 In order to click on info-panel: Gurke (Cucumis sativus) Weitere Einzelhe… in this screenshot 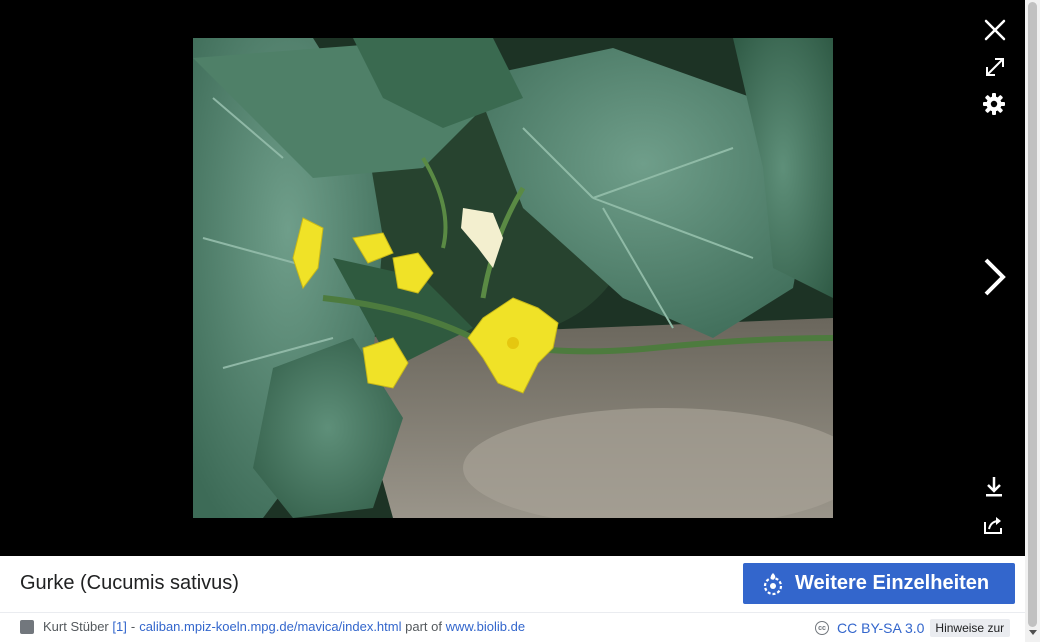, I will do `click(512, 599)`.